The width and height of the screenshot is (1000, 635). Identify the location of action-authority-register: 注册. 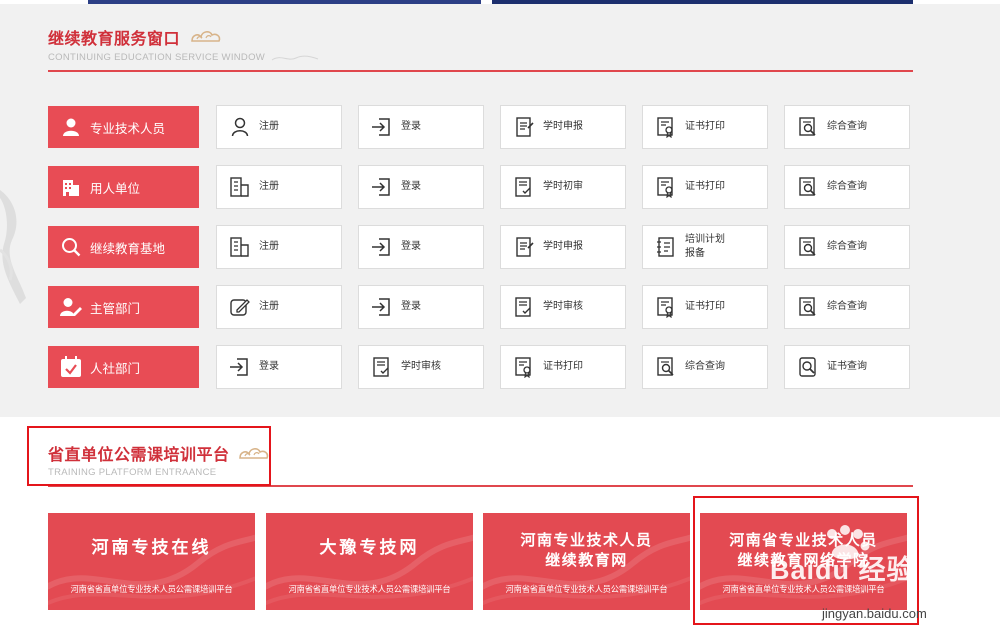
(279, 307).